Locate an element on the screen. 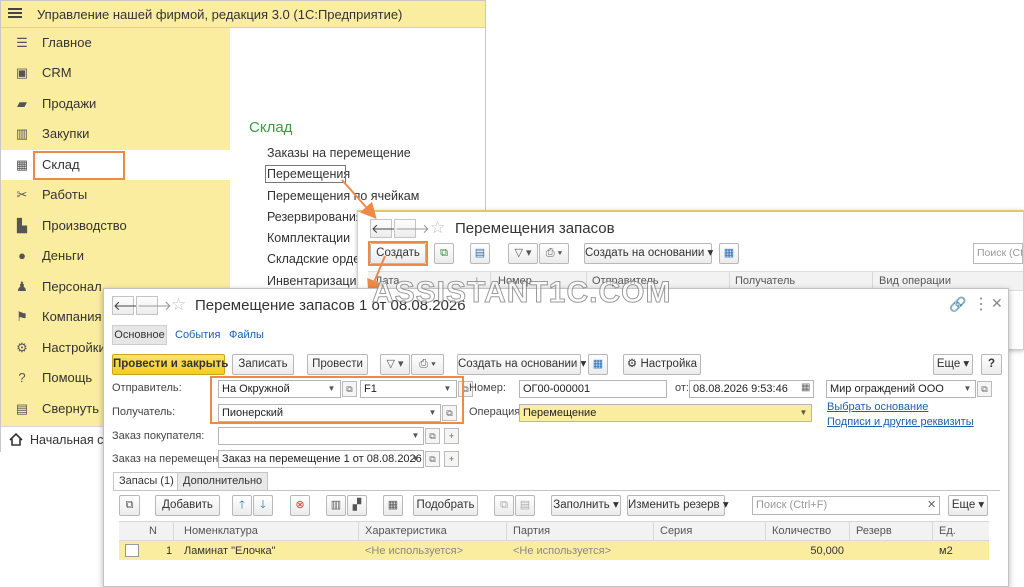 This screenshot has height=587, width=1024. signatures-link: Подписи и другие реквизиты is located at coordinates (900, 422).